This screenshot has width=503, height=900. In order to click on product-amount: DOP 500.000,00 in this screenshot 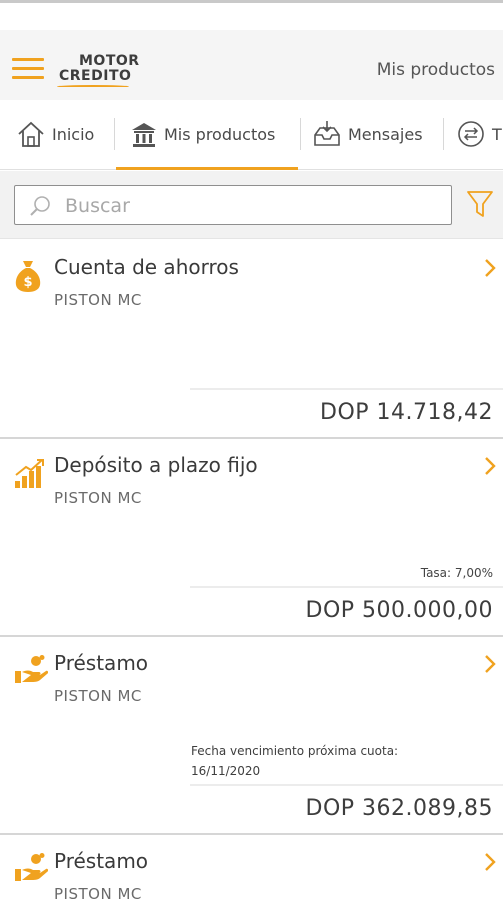, I will do `click(399, 610)`.